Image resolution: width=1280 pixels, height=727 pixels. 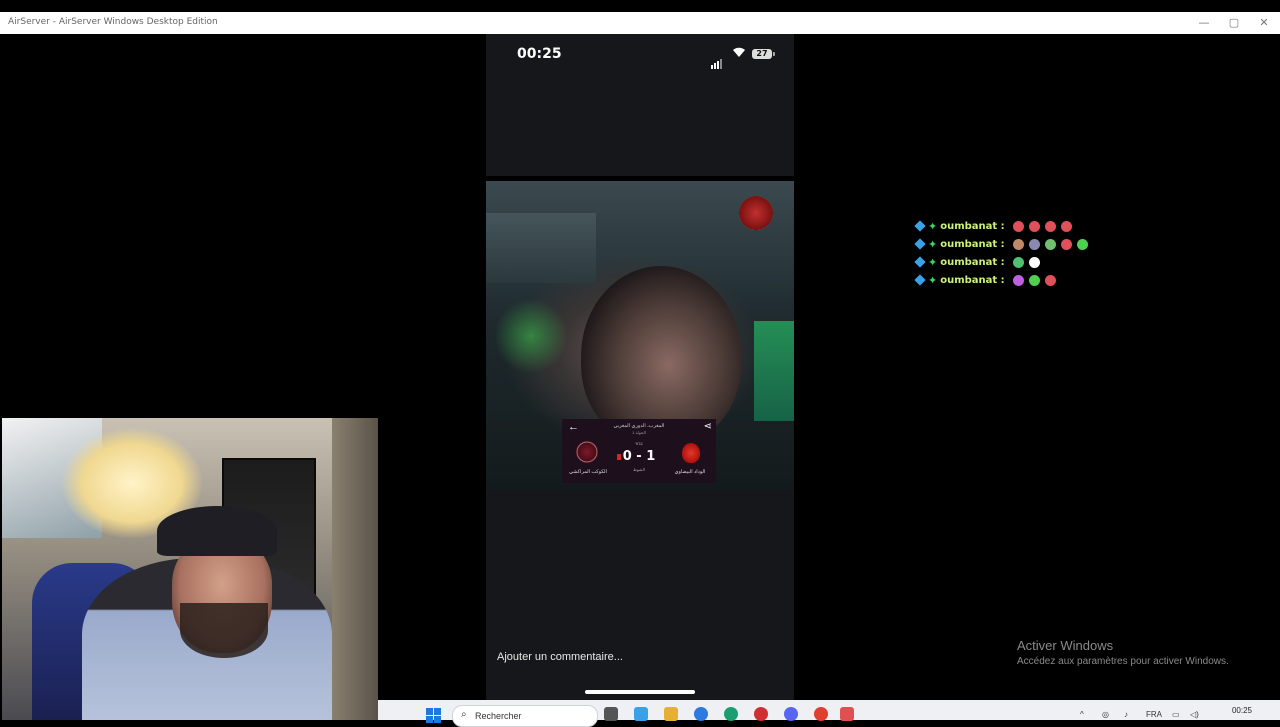 What do you see at coordinates (434, 716) in the screenshot?
I see `windows-start-icon` at bounding box center [434, 716].